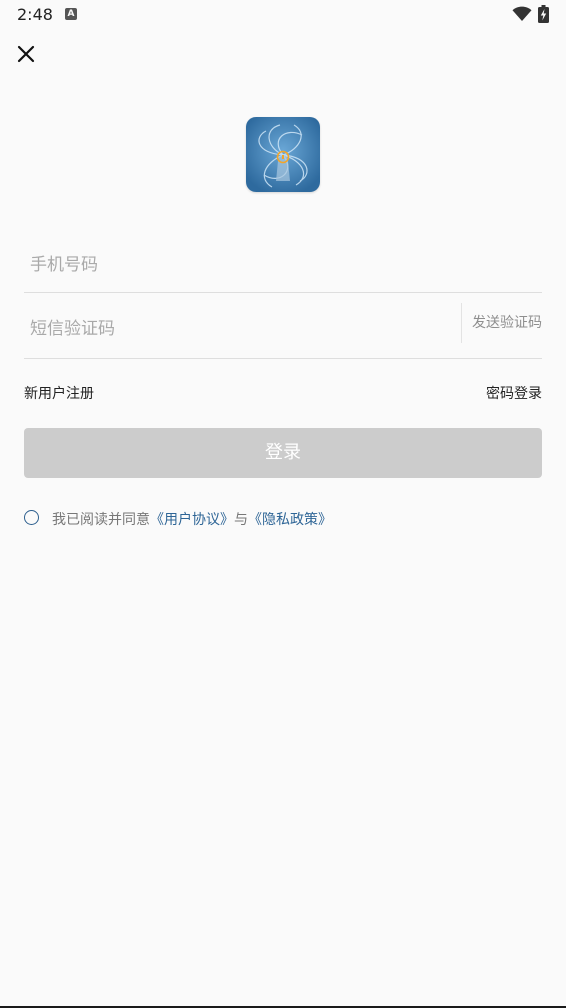 This screenshot has width=566, height=1008. I want to click on send-code-button: 发送验证码, so click(507, 323).